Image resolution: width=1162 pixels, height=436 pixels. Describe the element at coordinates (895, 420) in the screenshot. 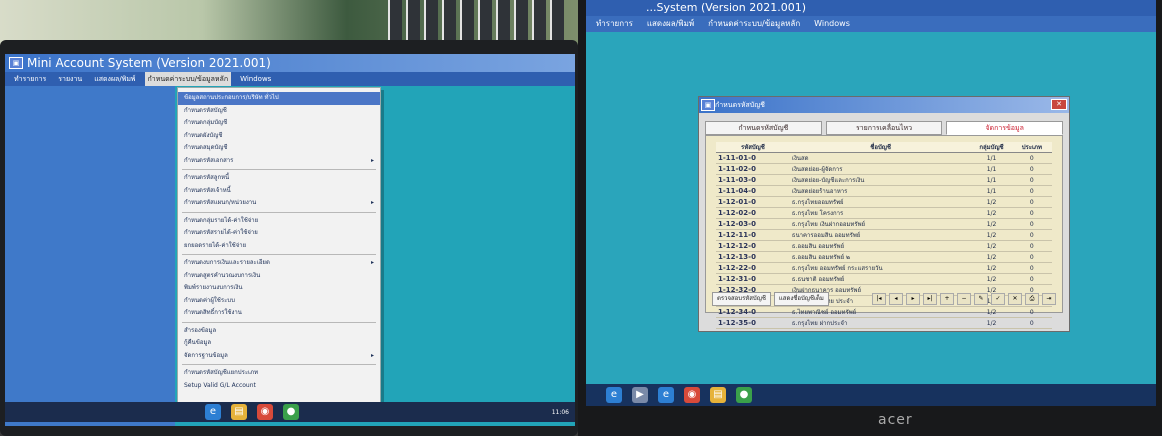

I see `monitor-brand-logo: acer` at that location.